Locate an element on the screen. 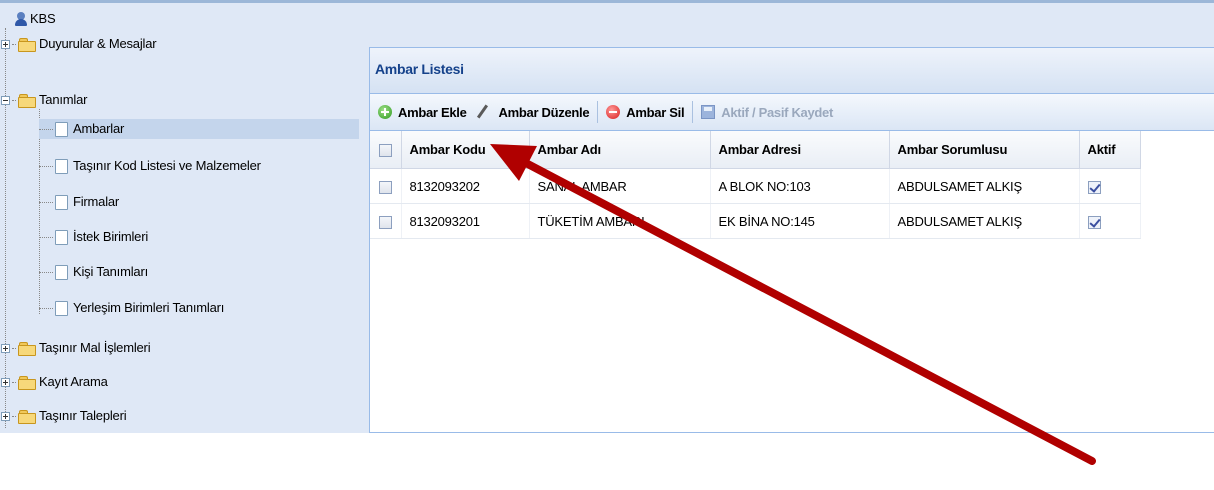 This screenshot has width=1214, height=490. tree-root-kbs: KBS is located at coordinates (35, 19).